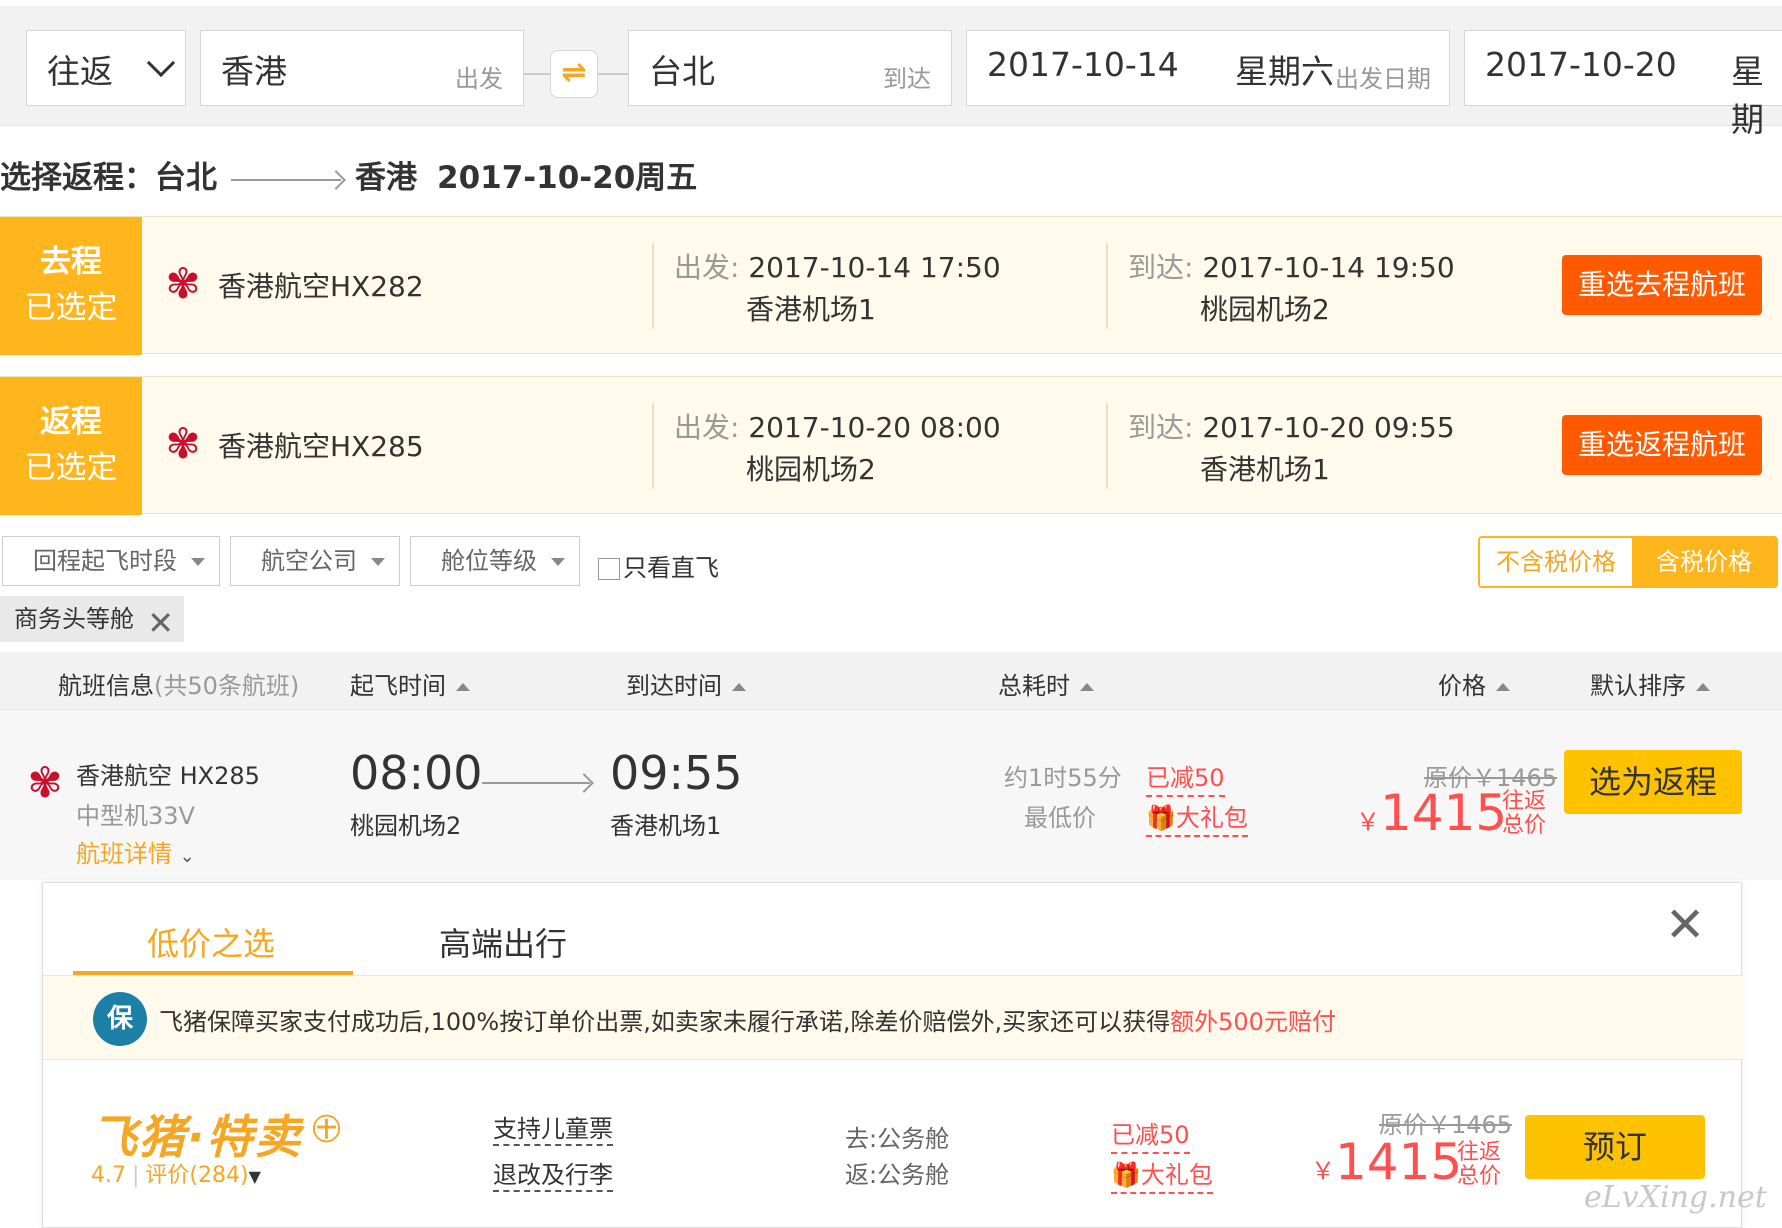  Describe the element at coordinates (1328, 427) in the screenshot. I see `arrive-time: 2017-10-20 09:55` at that location.